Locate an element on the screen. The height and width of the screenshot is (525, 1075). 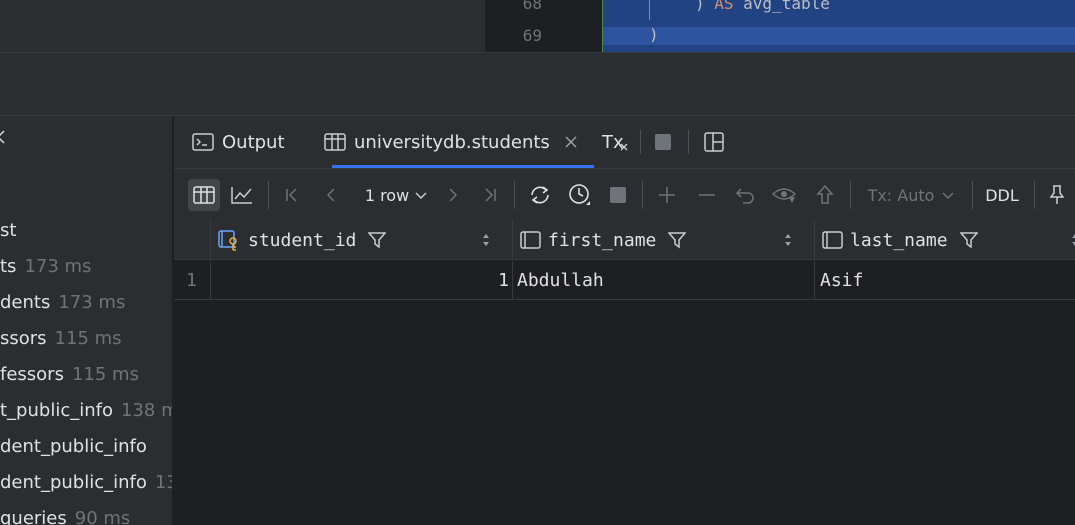
row-number: 1 is located at coordinates (191, 280).